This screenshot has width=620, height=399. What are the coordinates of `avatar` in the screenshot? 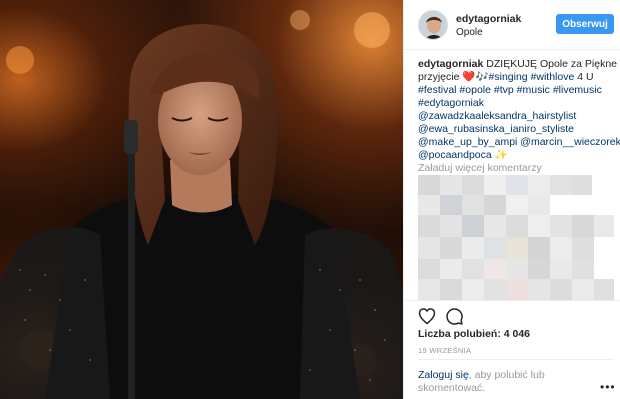 It's located at (433, 25).